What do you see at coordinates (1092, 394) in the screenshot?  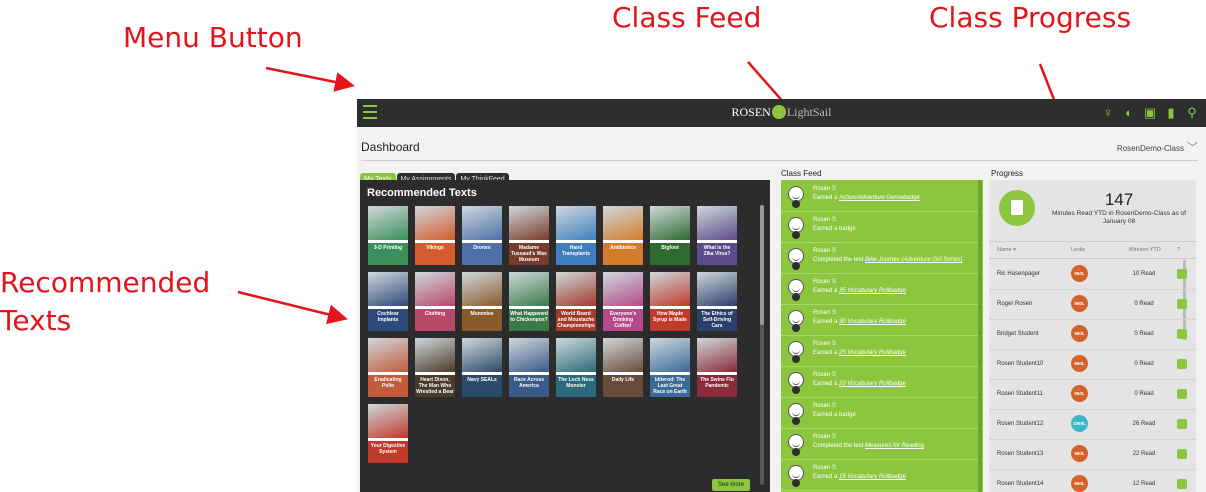 I see `table-row: Rosen Student11 960L 0 Read` at bounding box center [1092, 394].